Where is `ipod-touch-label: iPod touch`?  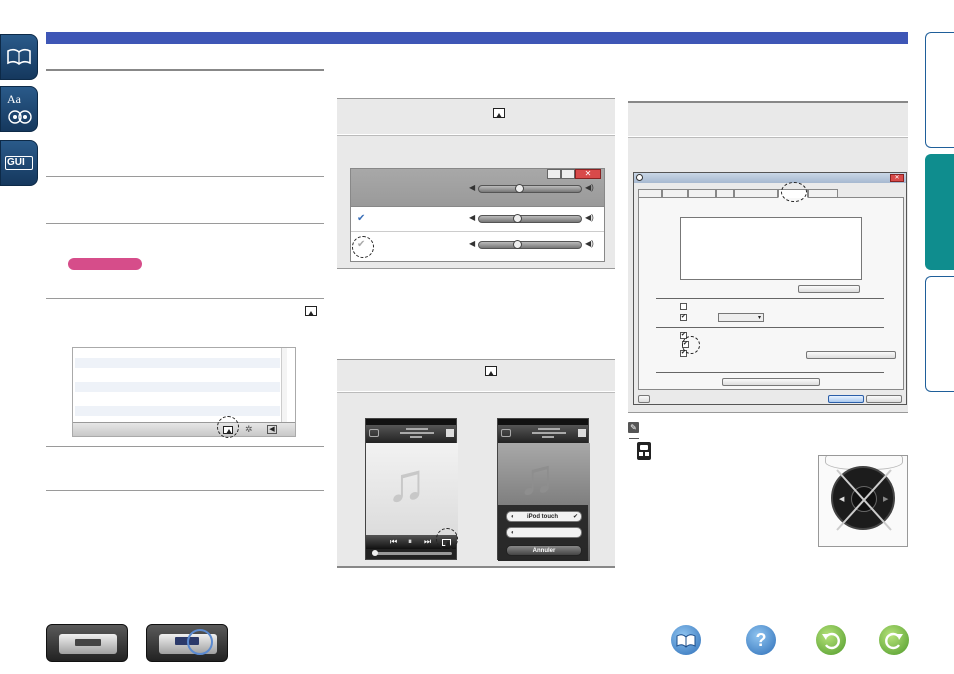 ipod-touch-label: iPod touch is located at coordinates (542, 517).